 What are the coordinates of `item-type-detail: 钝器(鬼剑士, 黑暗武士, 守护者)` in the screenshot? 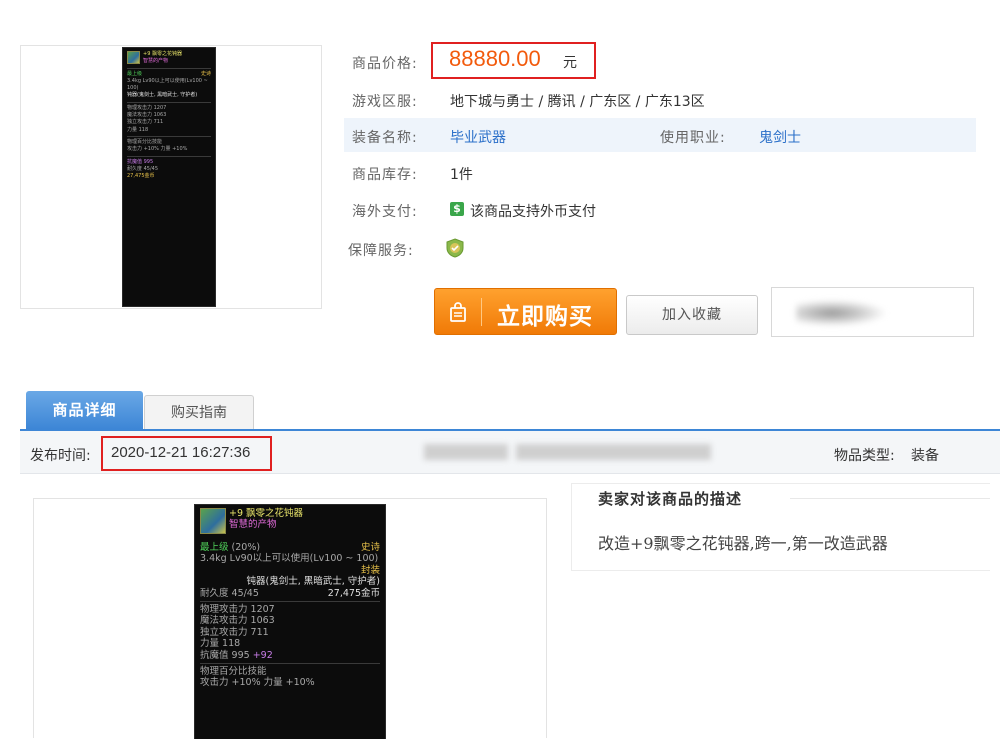 It's located at (313, 582).